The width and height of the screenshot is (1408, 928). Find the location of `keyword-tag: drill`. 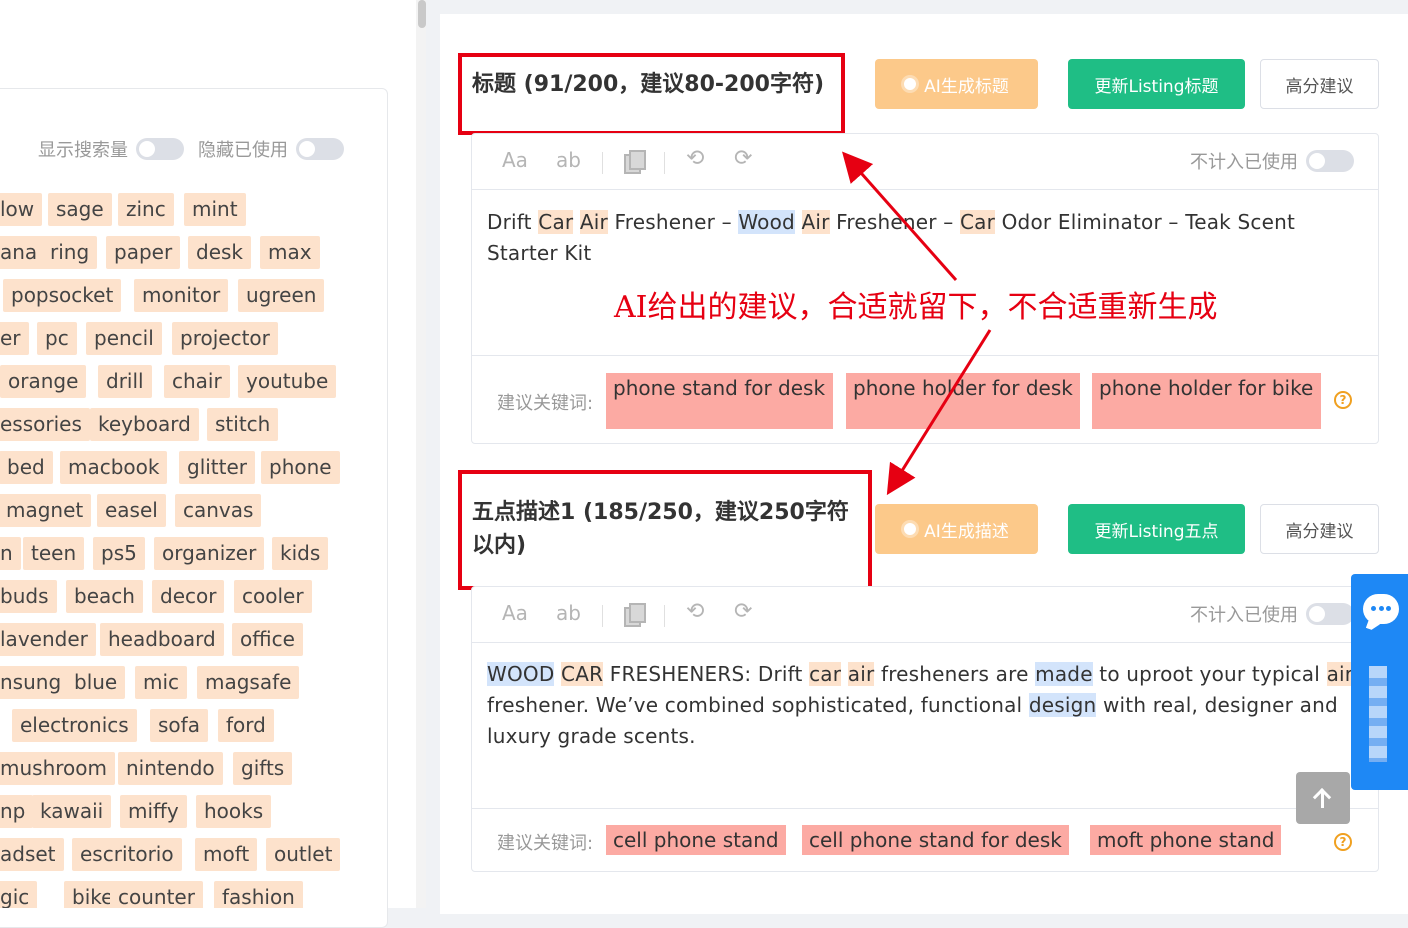

keyword-tag: drill is located at coordinates (125, 381).